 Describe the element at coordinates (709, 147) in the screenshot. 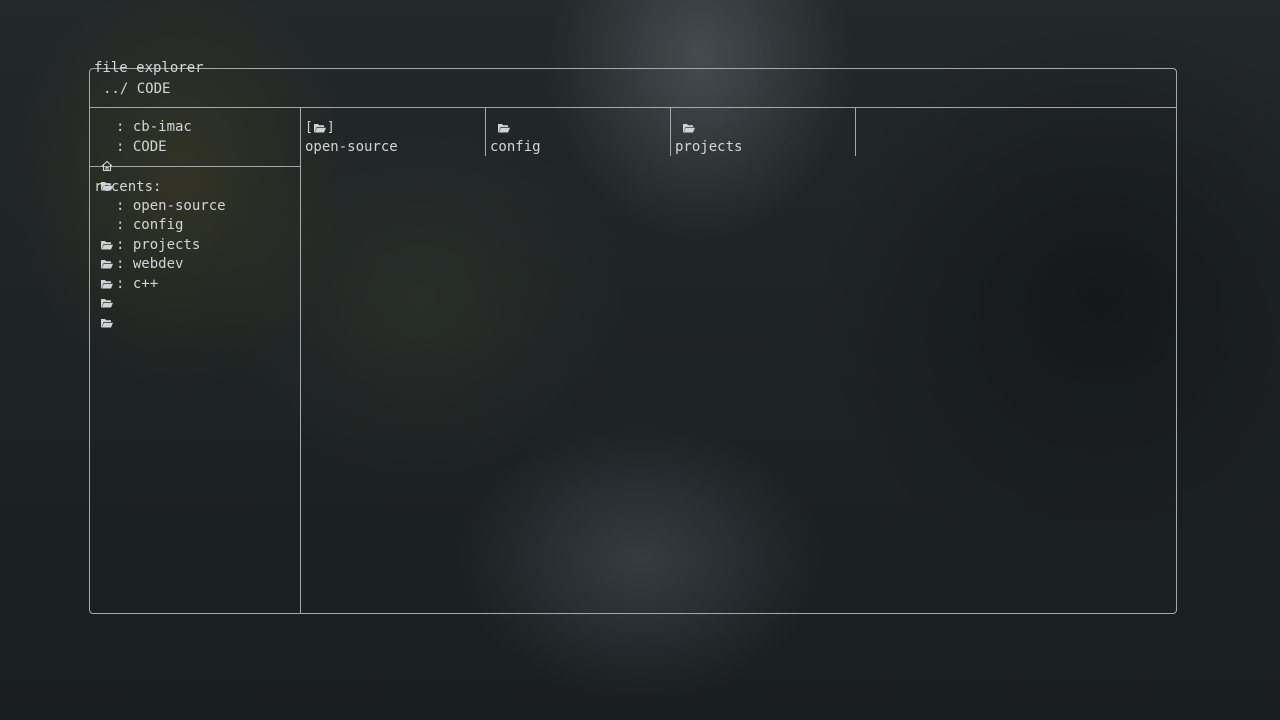

I see `folder-tile-label: projects` at that location.